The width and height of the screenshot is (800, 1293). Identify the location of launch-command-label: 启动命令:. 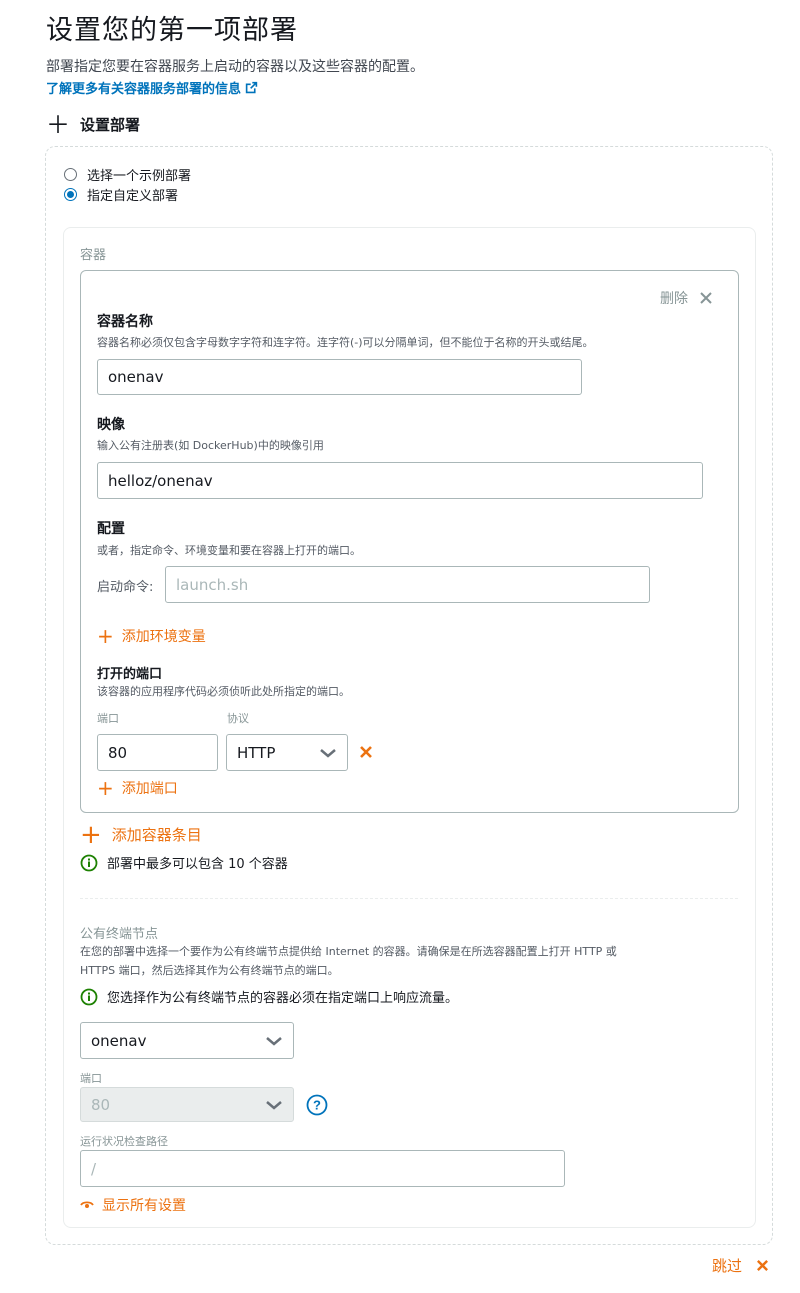
(125, 587).